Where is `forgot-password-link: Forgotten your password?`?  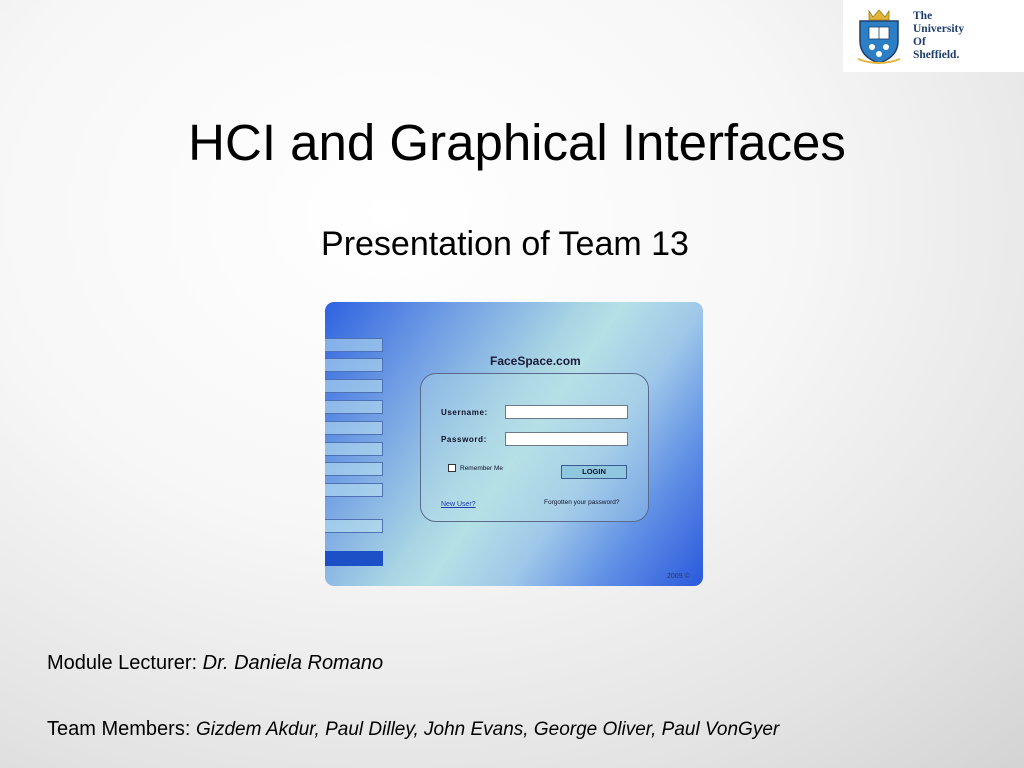 forgot-password-link: Forgotten your password? is located at coordinates (582, 502).